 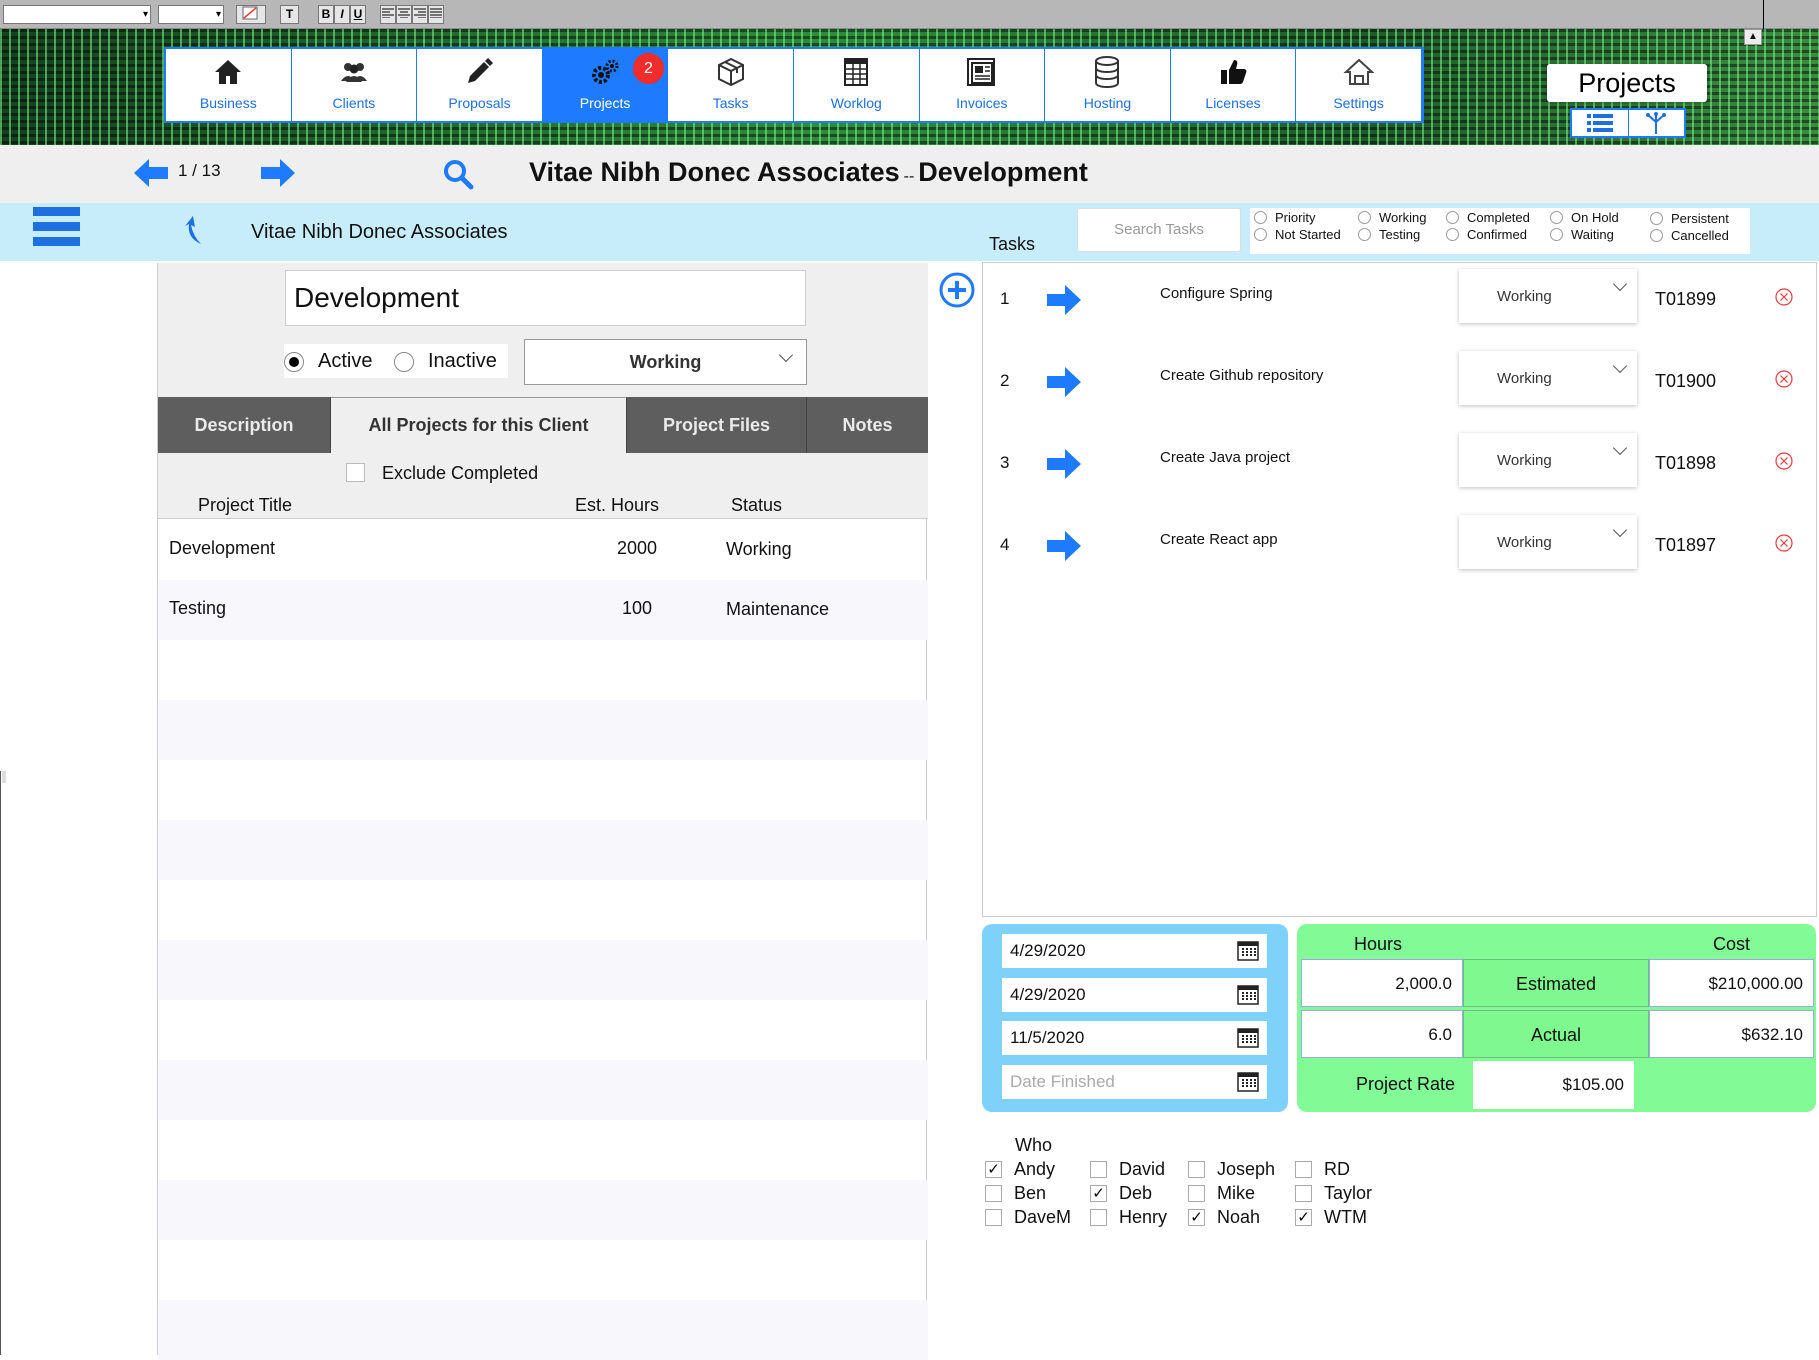 I want to click on who-andy: ✓ Andy, so click(x=1020, y=1169).